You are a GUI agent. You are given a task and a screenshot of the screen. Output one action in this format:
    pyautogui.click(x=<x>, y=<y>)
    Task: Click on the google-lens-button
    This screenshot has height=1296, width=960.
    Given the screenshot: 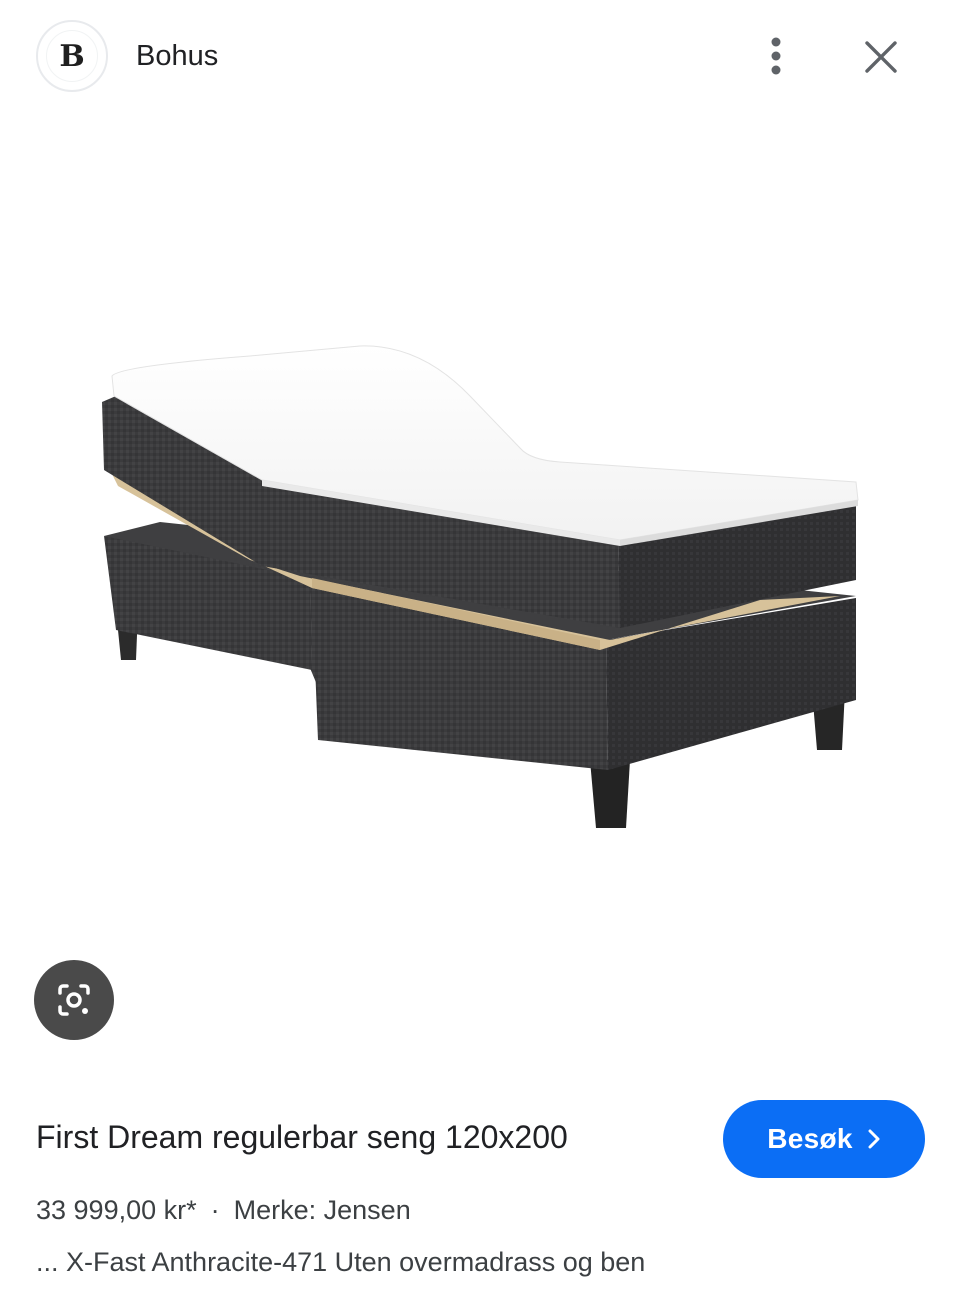 What is the action you would take?
    pyautogui.click(x=74, y=1000)
    